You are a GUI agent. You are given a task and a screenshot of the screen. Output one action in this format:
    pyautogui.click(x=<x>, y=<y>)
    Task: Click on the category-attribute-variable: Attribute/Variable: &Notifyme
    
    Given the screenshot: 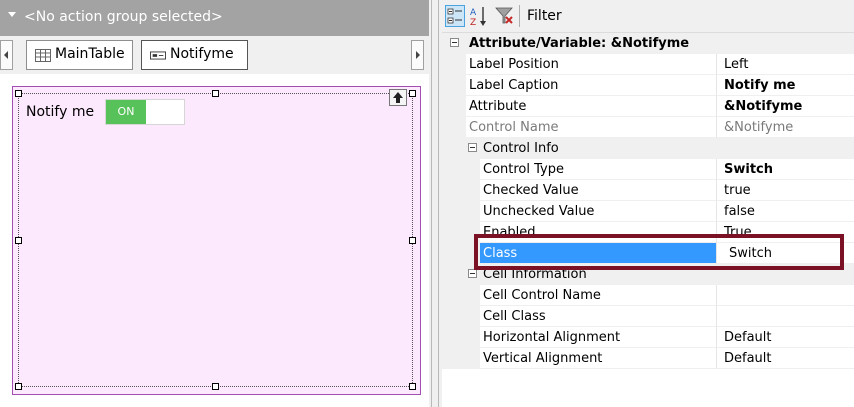 What is the action you would take?
    pyautogui.click(x=648, y=43)
    